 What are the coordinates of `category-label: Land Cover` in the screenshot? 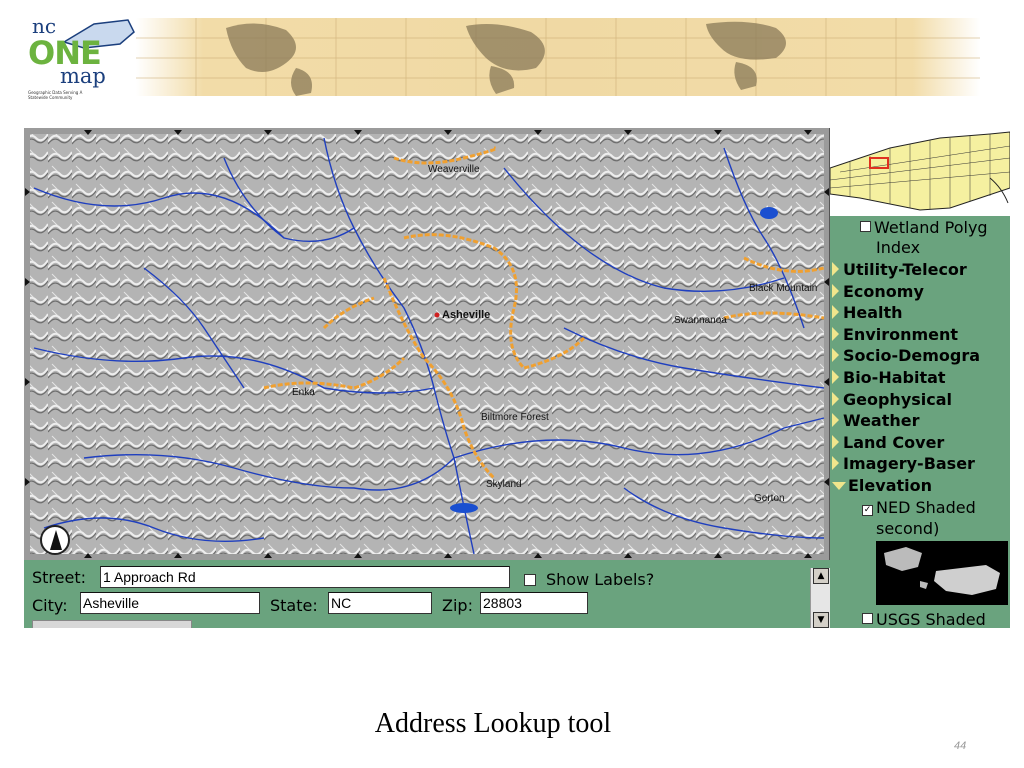 It's located at (894, 442).